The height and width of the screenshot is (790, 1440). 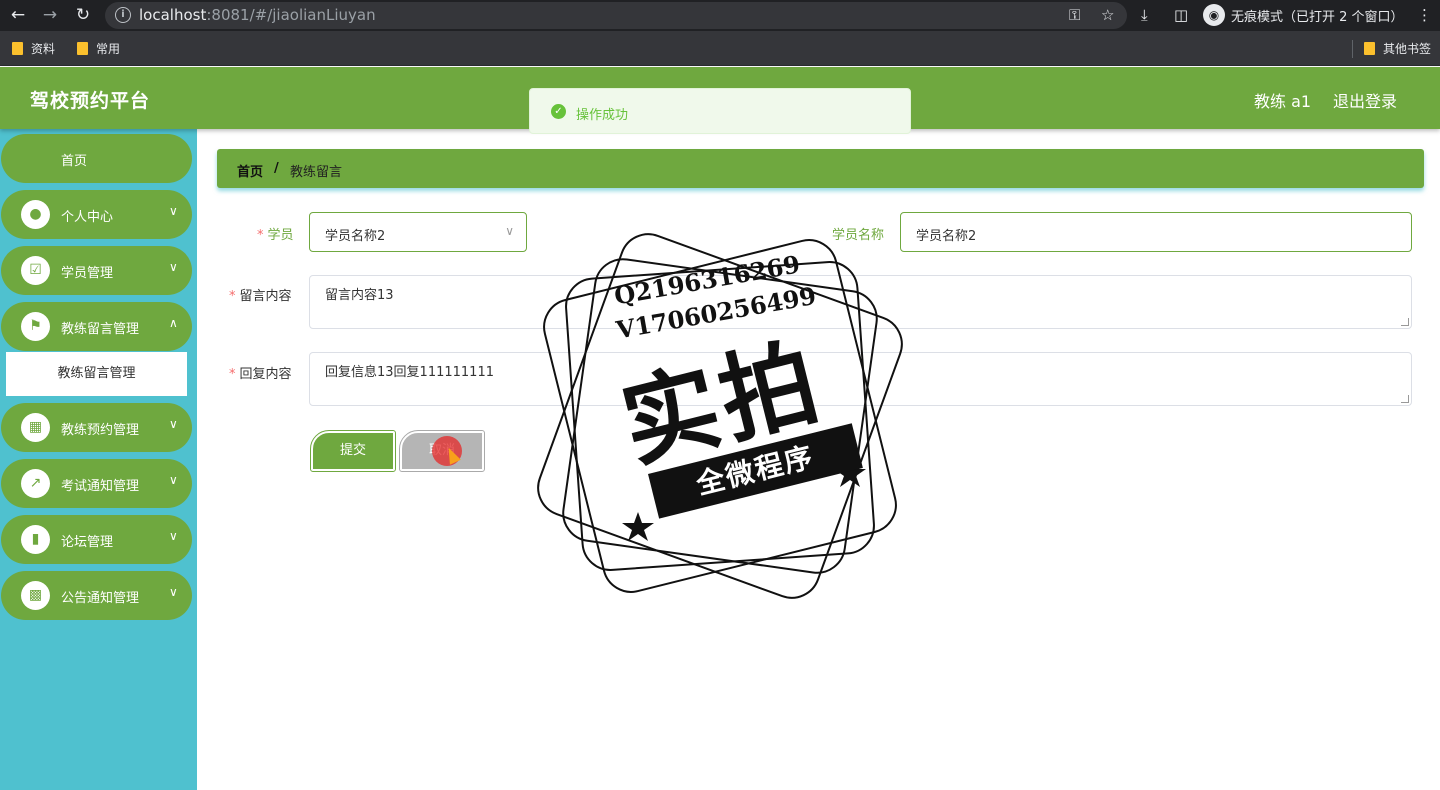 What do you see at coordinates (946, 236) in the screenshot?
I see `student-name-value: 学员名称2` at bounding box center [946, 236].